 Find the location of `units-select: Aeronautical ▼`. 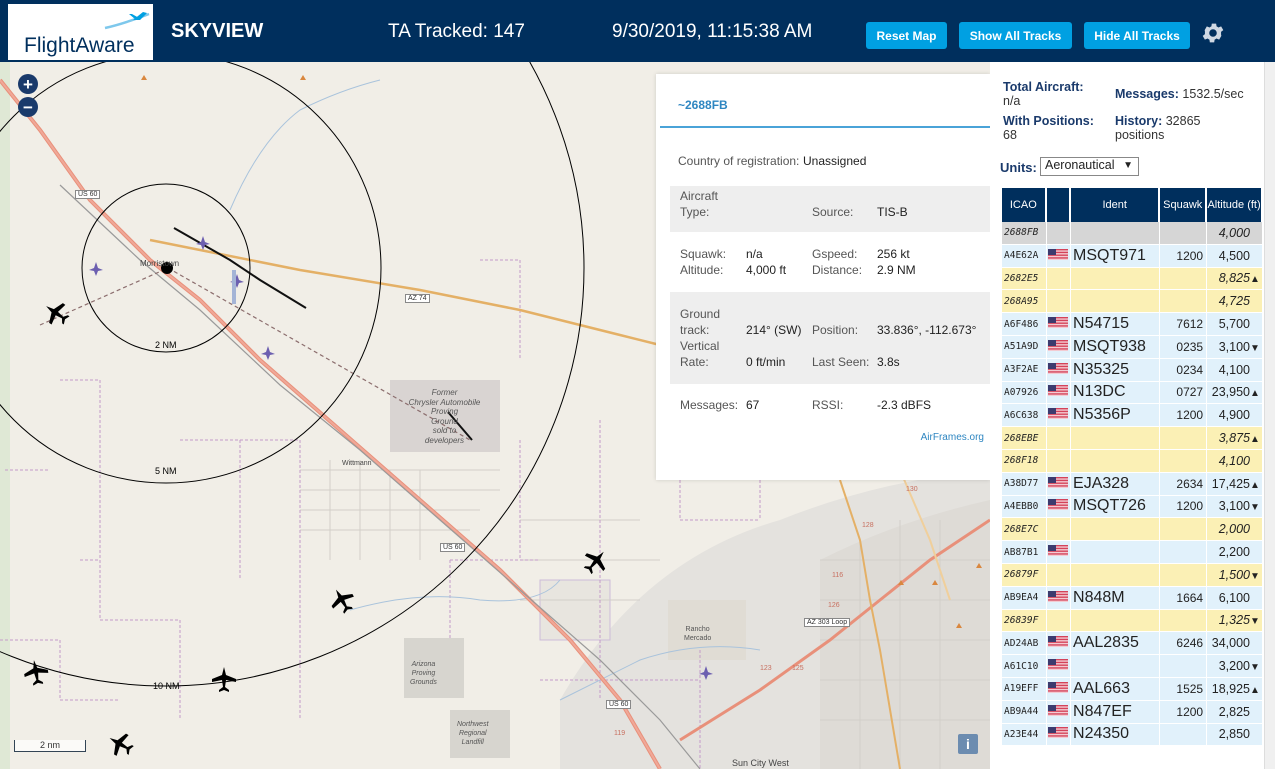

units-select: Aeronautical ▼ is located at coordinates (1089, 166).